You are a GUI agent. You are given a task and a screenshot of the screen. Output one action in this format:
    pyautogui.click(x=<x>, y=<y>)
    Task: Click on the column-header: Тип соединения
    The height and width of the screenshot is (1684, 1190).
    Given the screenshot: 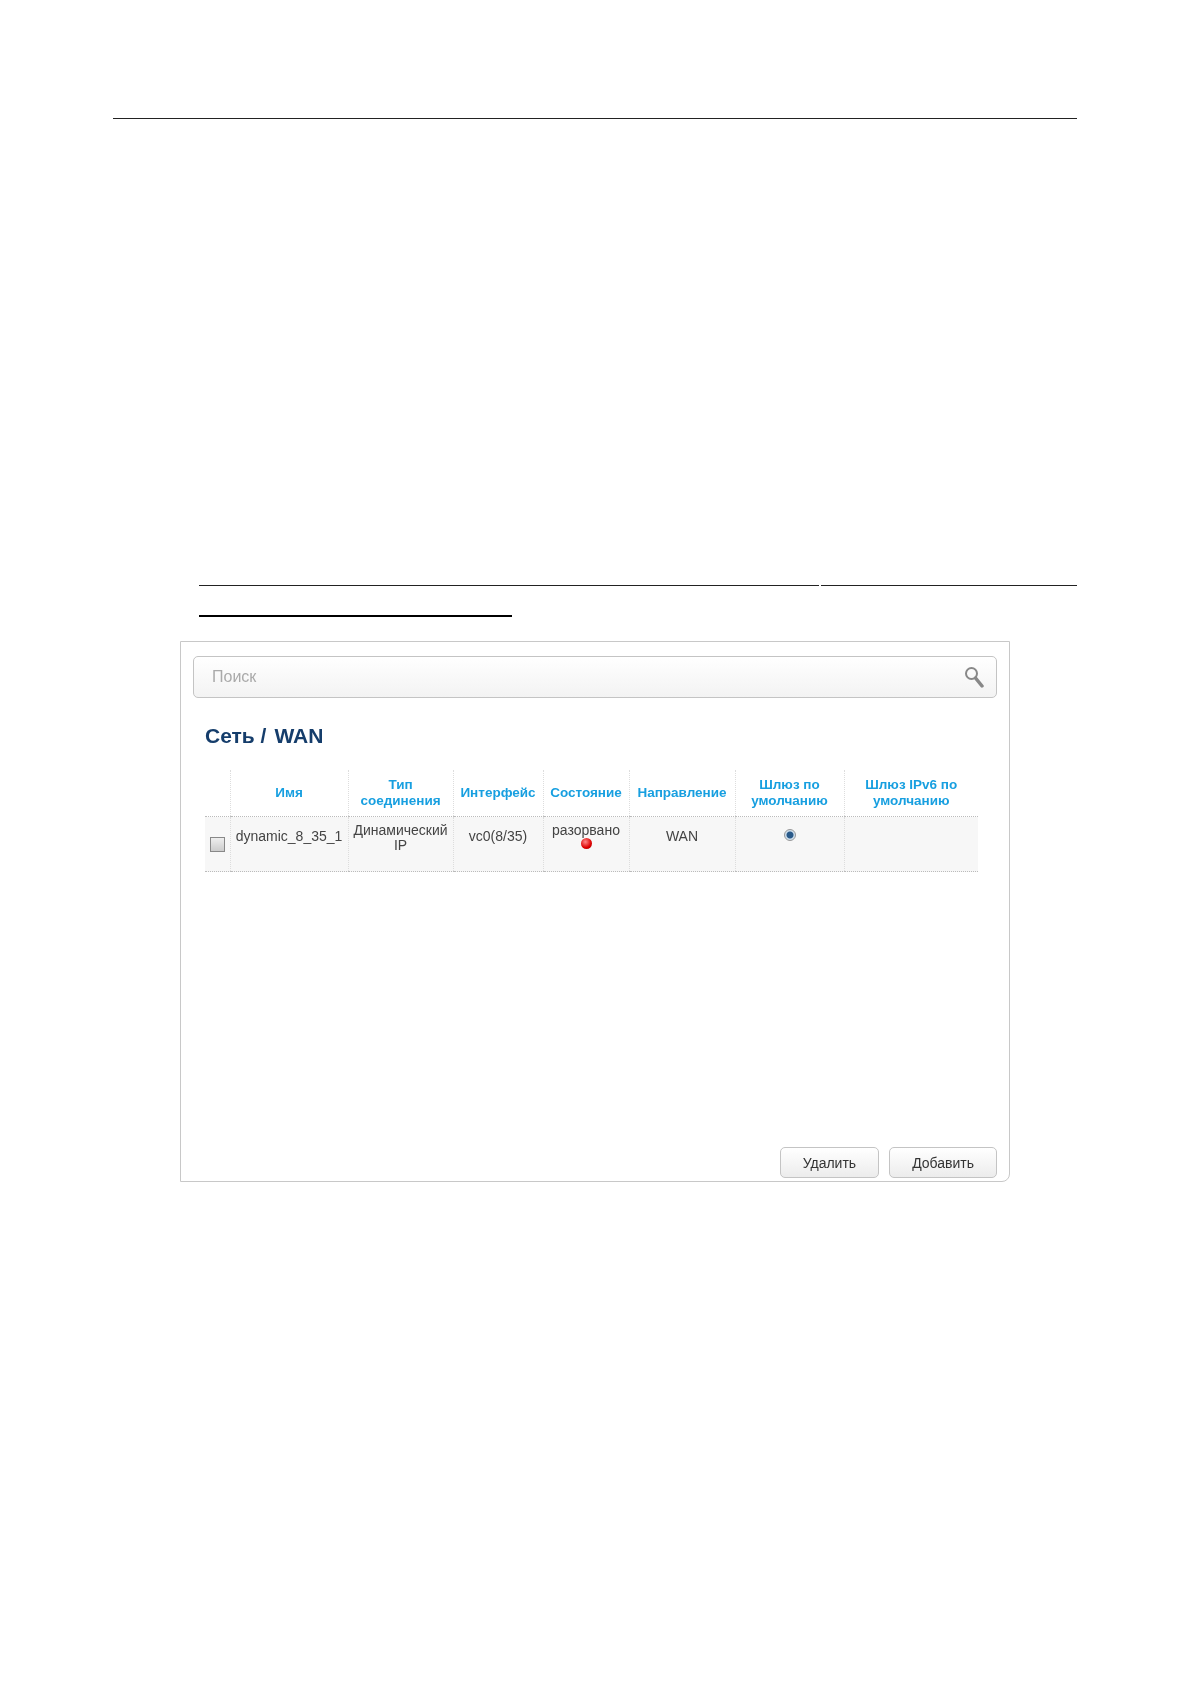 What is the action you would take?
    pyautogui.click(x=400, y=792)
    